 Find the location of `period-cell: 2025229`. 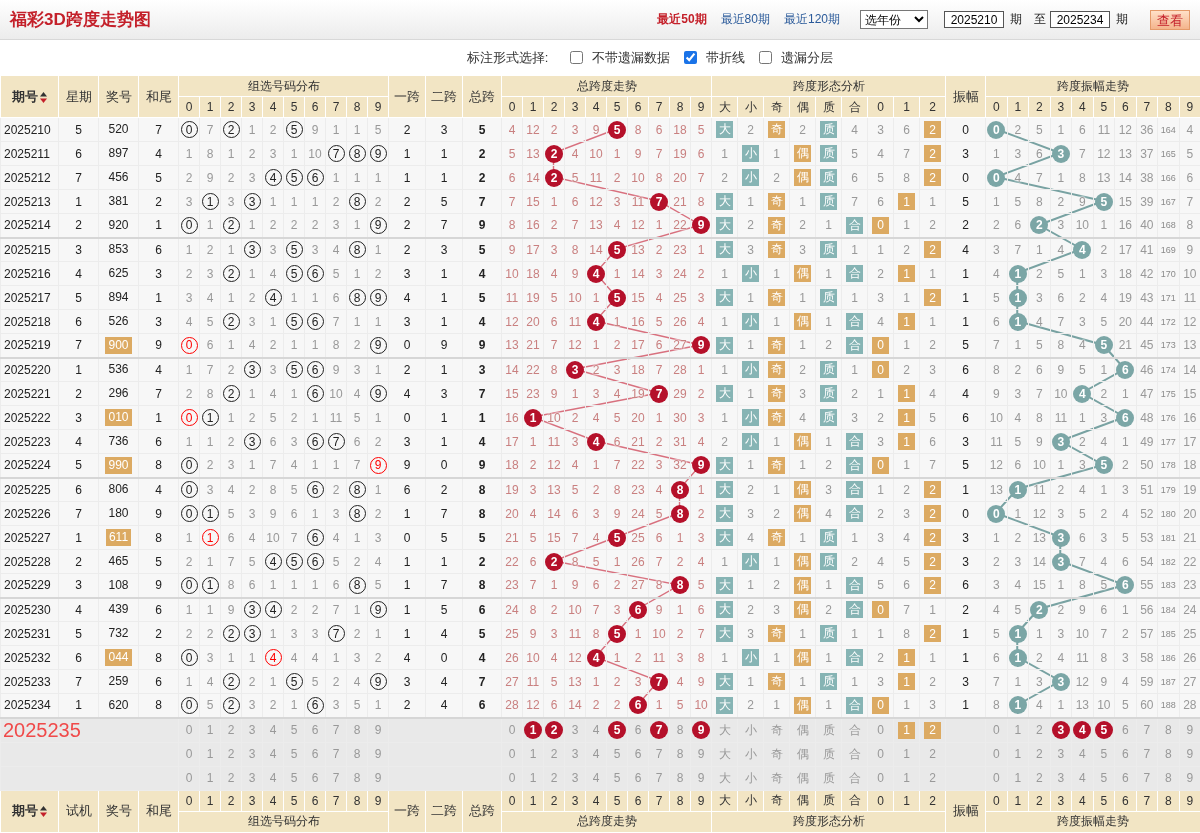

period-cell: 2025229 is located at coordinates (29, 585).